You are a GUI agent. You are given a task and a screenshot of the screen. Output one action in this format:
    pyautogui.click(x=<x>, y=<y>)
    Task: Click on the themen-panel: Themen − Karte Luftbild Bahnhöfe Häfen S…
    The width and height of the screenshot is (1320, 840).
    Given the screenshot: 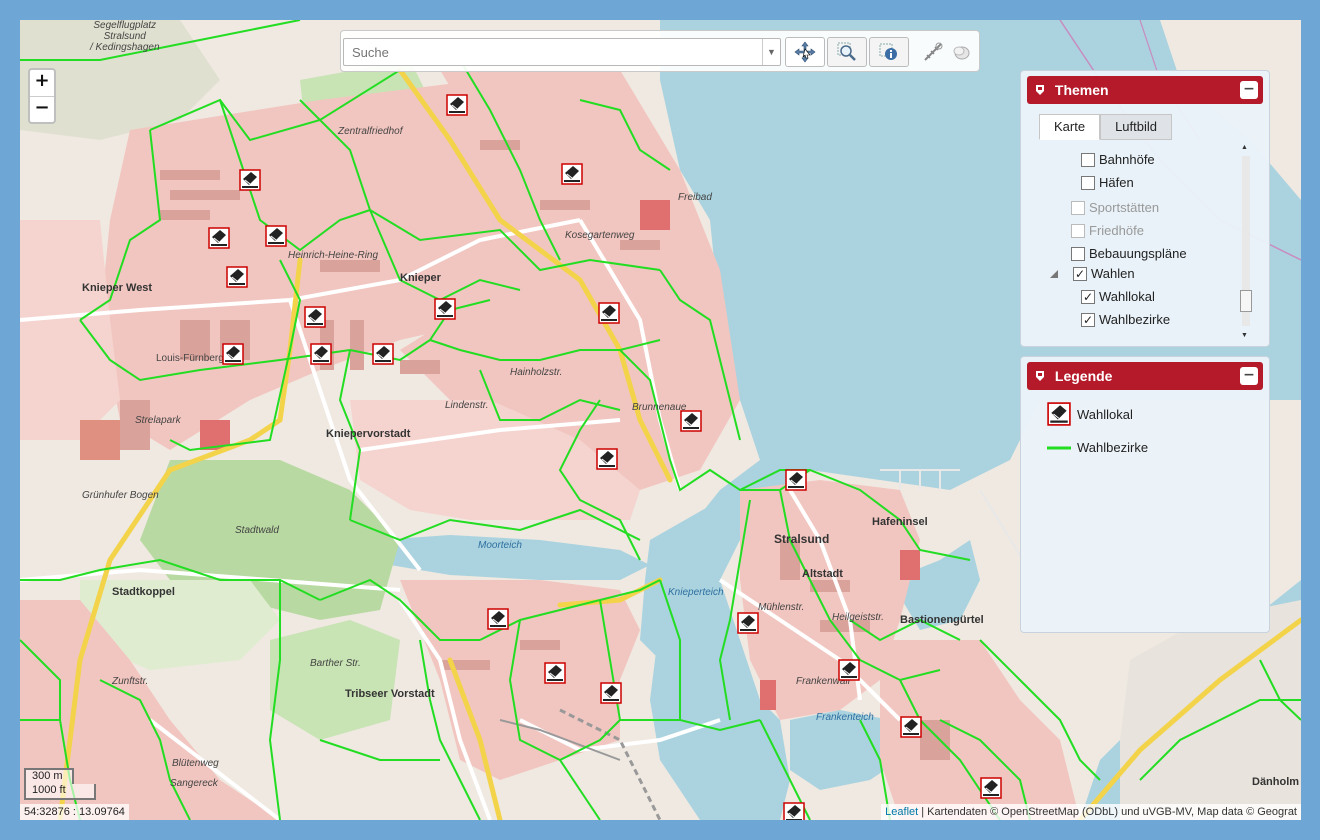 What is the action you would take?
    pyautogui.click(x=1145, y=208)
    